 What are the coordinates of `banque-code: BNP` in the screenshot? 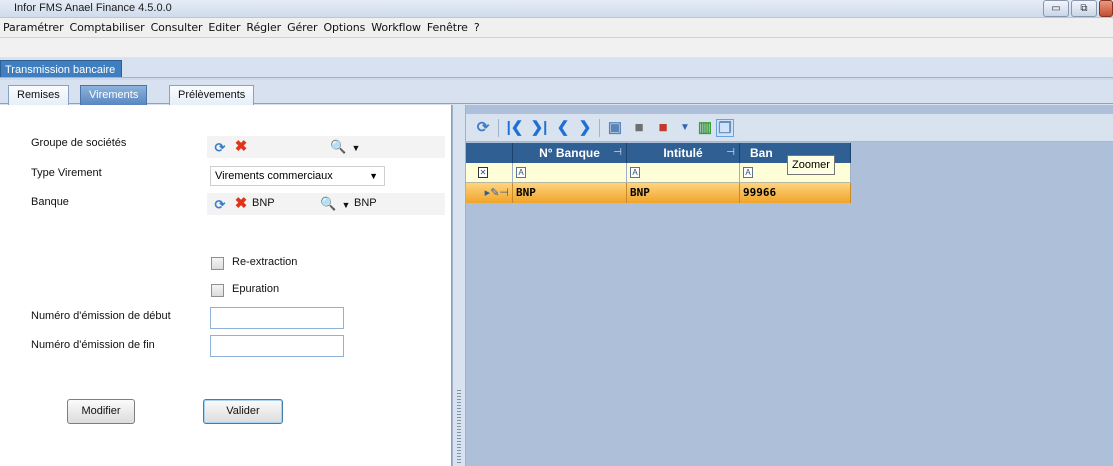 It's located at (263, 203).